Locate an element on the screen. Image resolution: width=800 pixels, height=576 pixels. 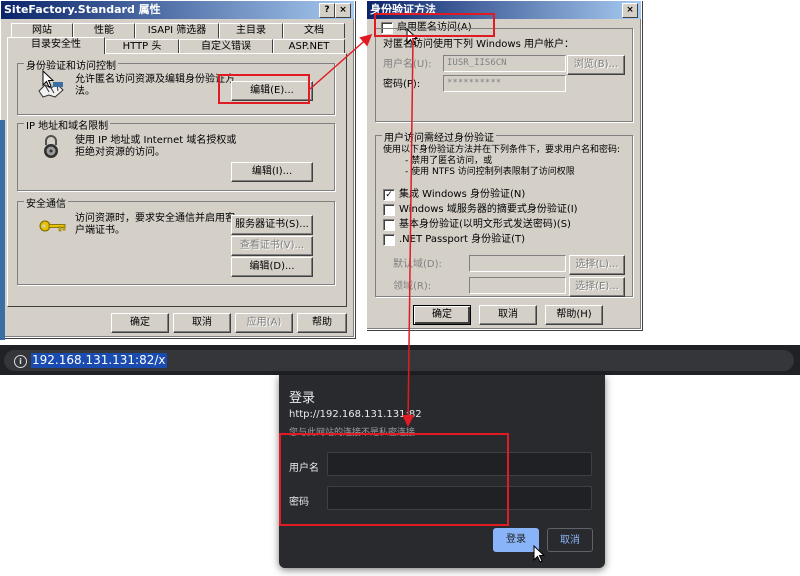
tab-directory-security: 目录安全性 is located at coordinates (56, 45).